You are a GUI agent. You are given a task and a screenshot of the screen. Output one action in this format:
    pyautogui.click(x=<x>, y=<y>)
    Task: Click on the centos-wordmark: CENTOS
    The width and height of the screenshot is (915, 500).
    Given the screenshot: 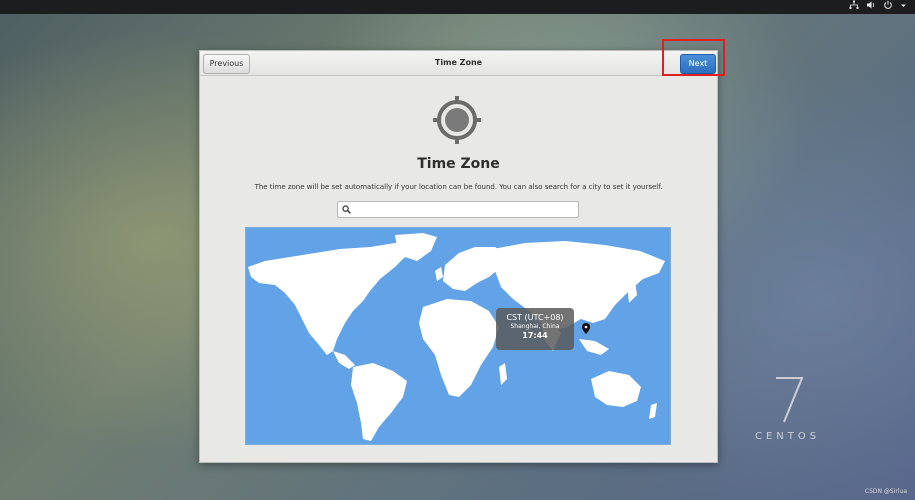 What is the action you would take?
    pyautogui.click(x=788, y=436)
    